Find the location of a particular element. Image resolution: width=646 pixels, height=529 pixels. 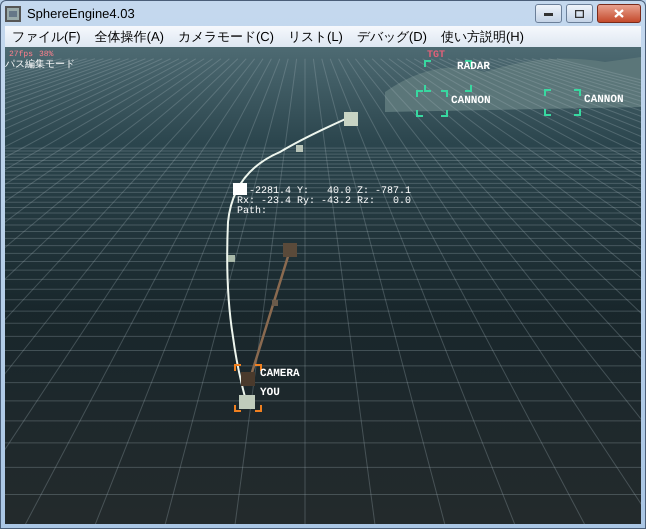

menu-item: ファイル(F) is located at coordinates (46, 37).